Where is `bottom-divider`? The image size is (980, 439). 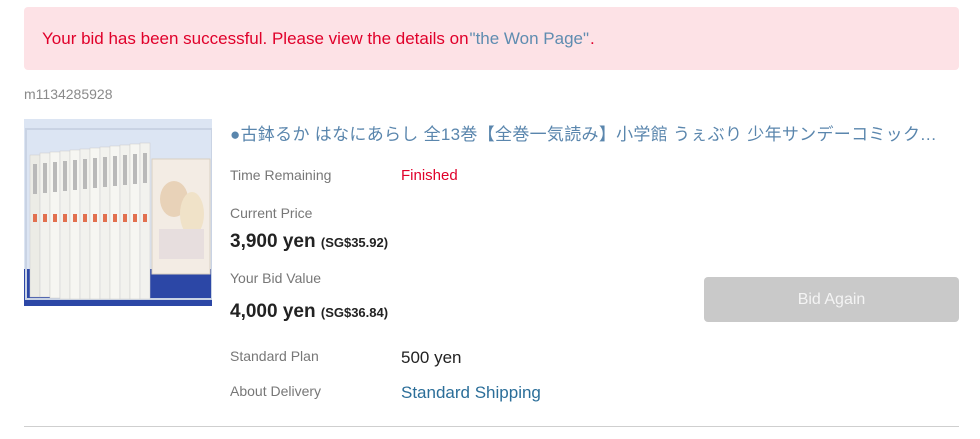 bottom-divider is located at coordinates (491, 426).